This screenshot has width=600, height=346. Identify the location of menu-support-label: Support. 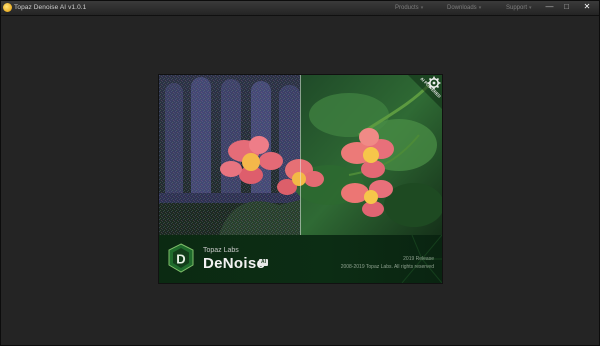
(517, 8).